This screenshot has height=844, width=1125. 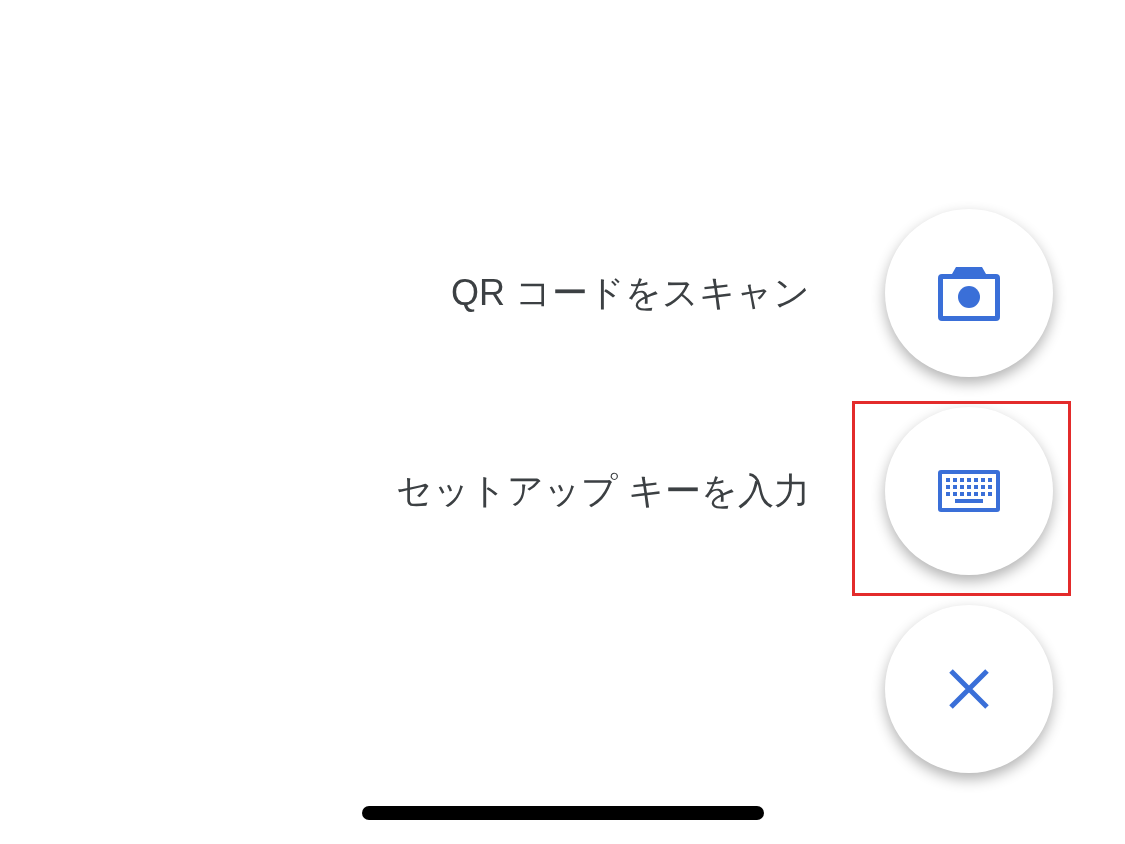 What do you see at coordinates (630, 293) in the screenshot?
I see `action-label: QR コードをスキャン` at bounding box center [630, 293].